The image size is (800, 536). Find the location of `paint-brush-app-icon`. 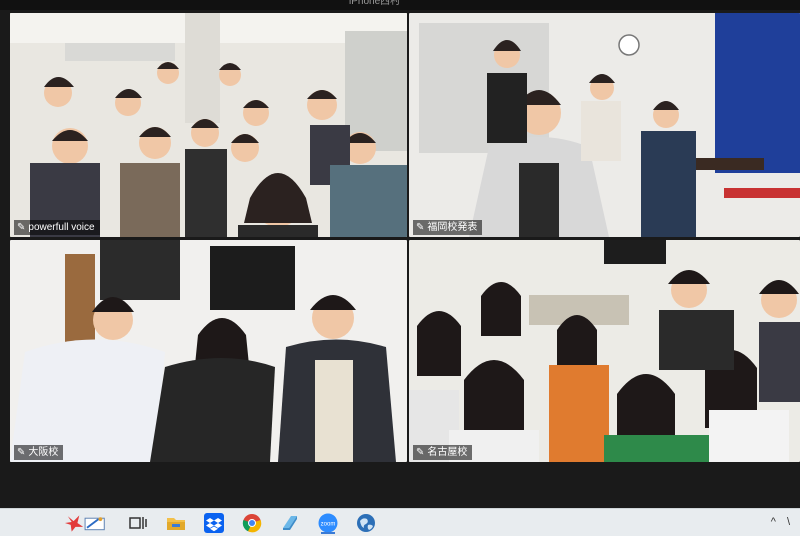

paint-brush-app-icon is located at coordinates (87, 522).